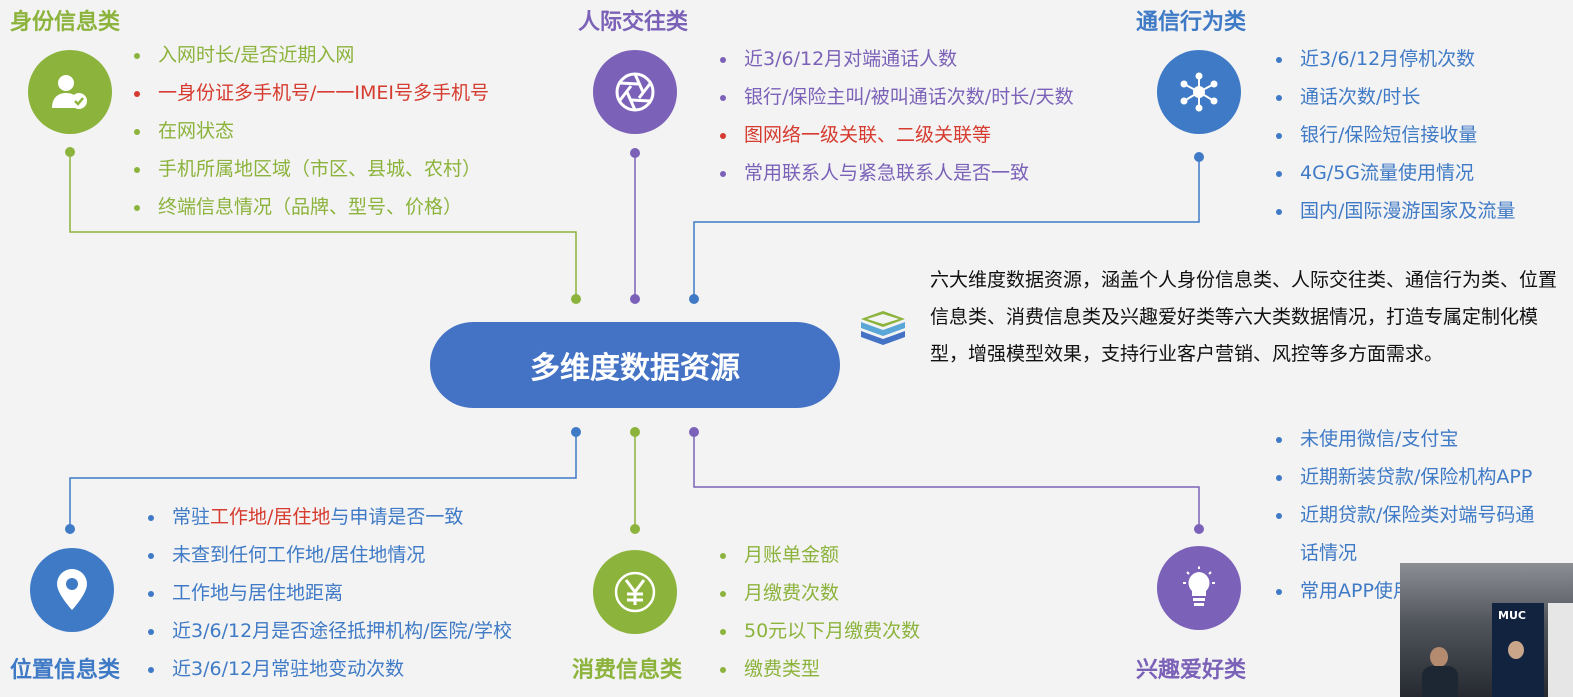 The image size is (1573, 697). Describe the element at coordinates (635, 368) in the screenshot. I see `center-label: 多维度数据资源` at that location.